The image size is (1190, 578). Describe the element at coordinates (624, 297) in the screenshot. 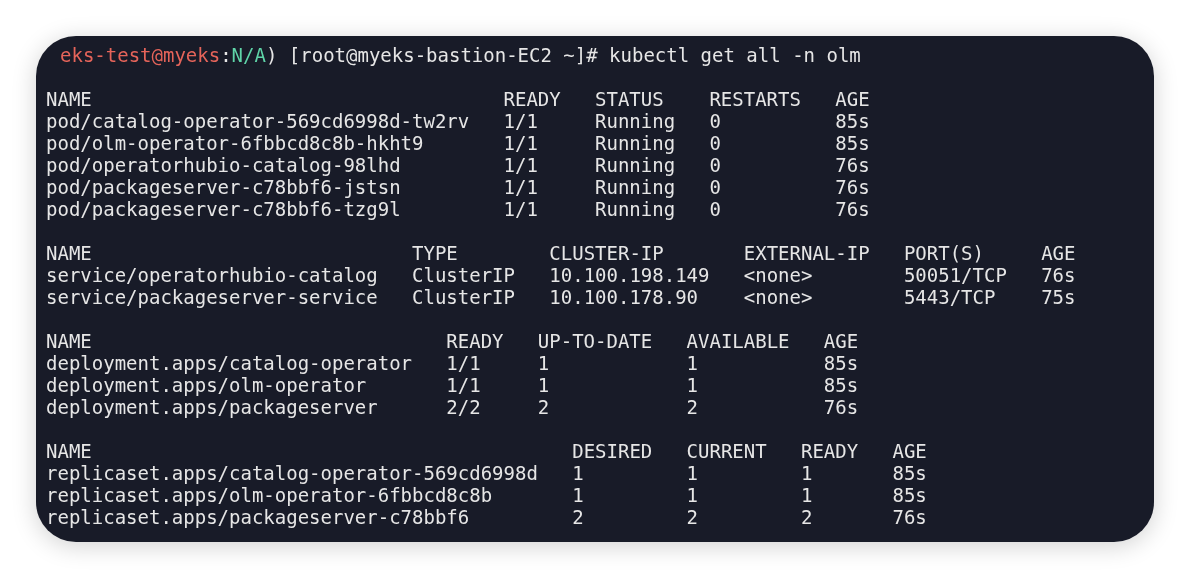

I see `table-cell: 10.100.178.90` at that location.